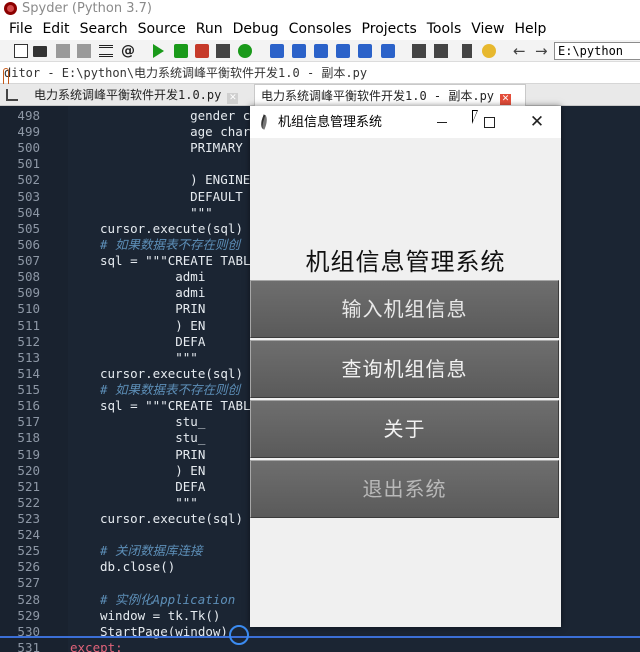 The width and height of the screenshot is (640, 652). What do you see at coordinates (102, 471) in the screenshot?
I see `code-line: 520 ) EN` at bounding box center [102, 471].